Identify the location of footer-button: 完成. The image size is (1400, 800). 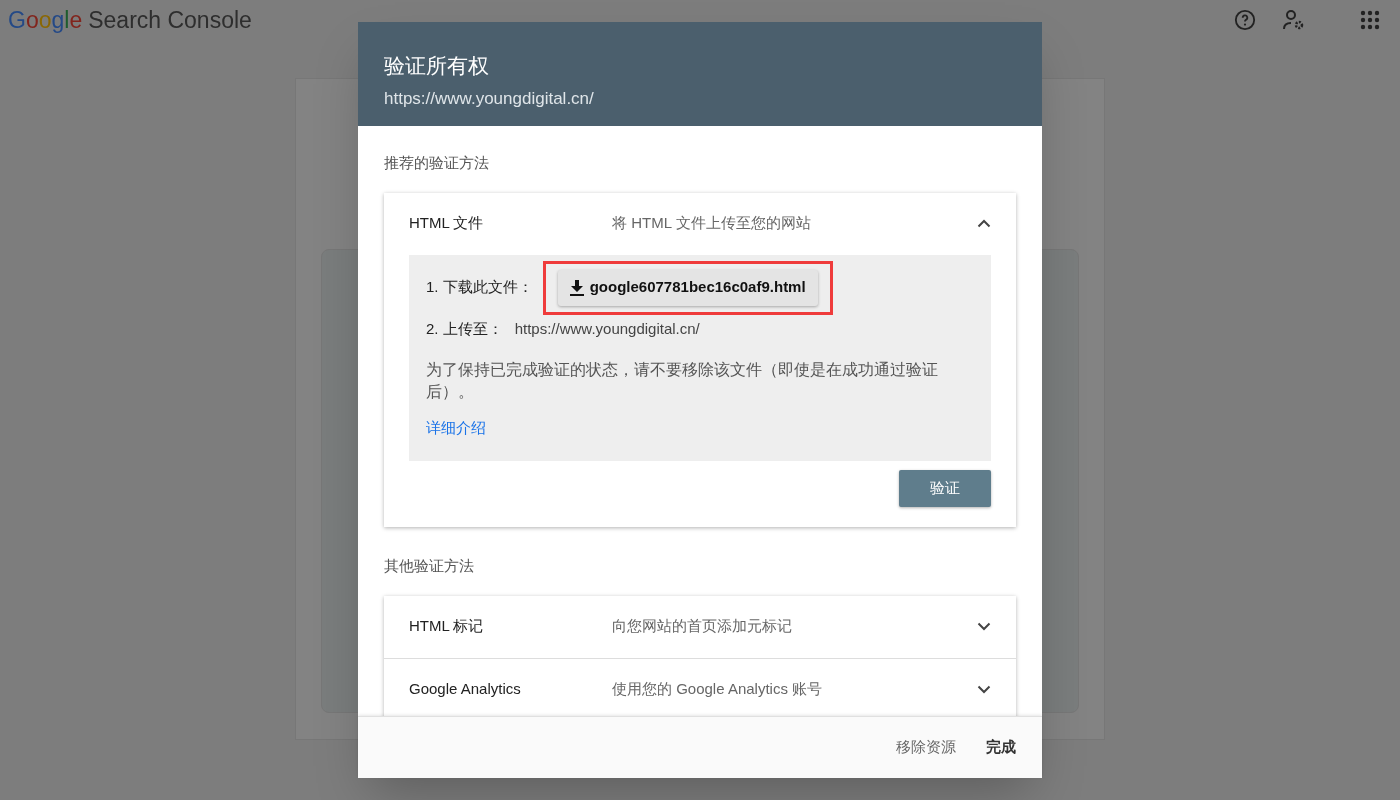
(1001, 747).